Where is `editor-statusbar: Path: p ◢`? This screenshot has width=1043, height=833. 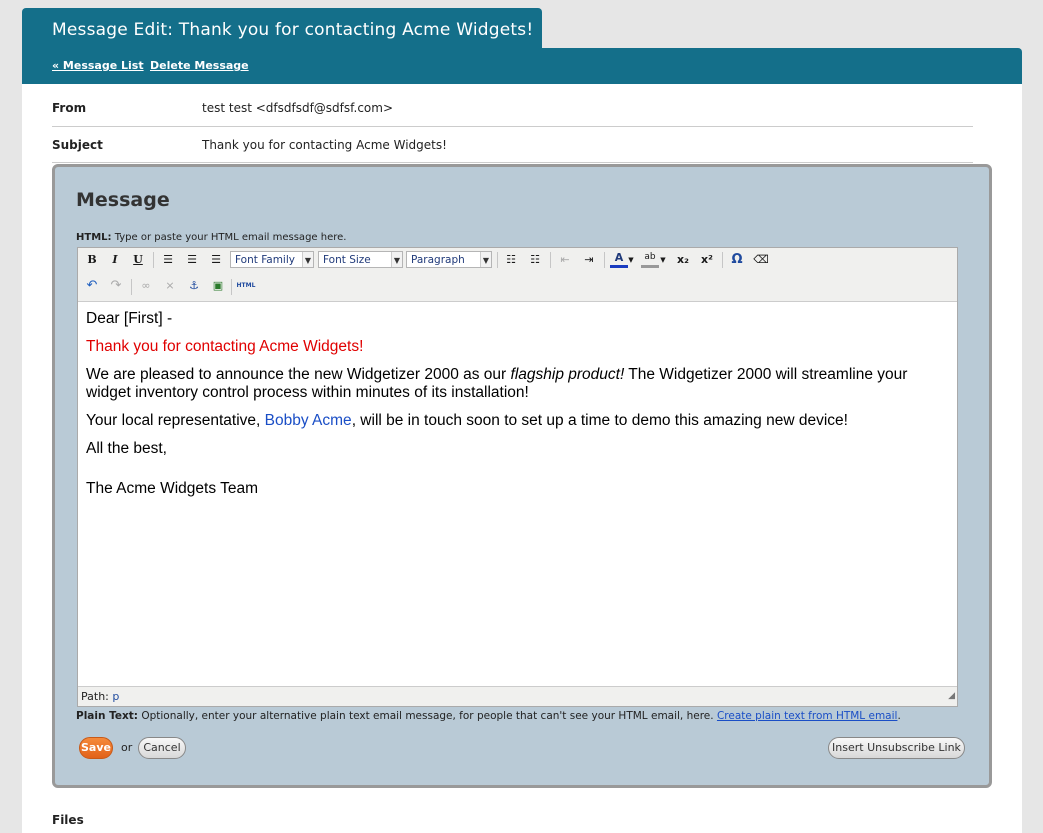 editor-statusbar: Path: p ◢ is located at coordinates (517, 696).